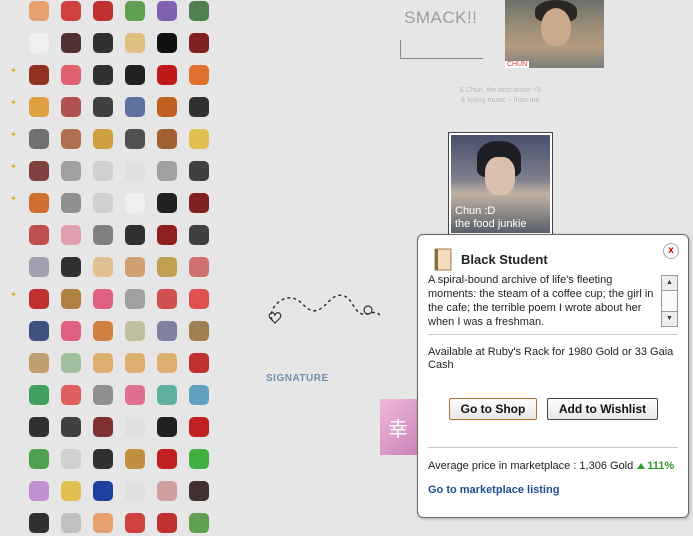 The width and height of the screenshot is (693, 536). What do you see at coordinates (602, 409) in the screenshot?
I see `add-to-wishlist-button: Add to Wishlist` at bounding box center [602, 409].